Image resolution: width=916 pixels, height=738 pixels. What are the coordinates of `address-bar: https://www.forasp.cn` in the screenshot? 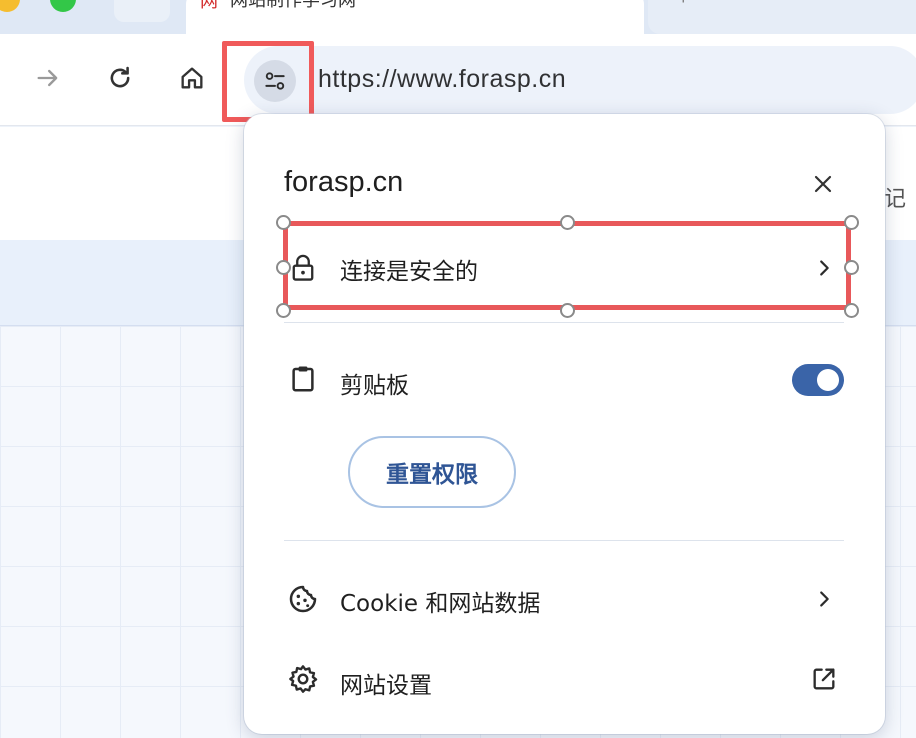 It's located at (580, 80).